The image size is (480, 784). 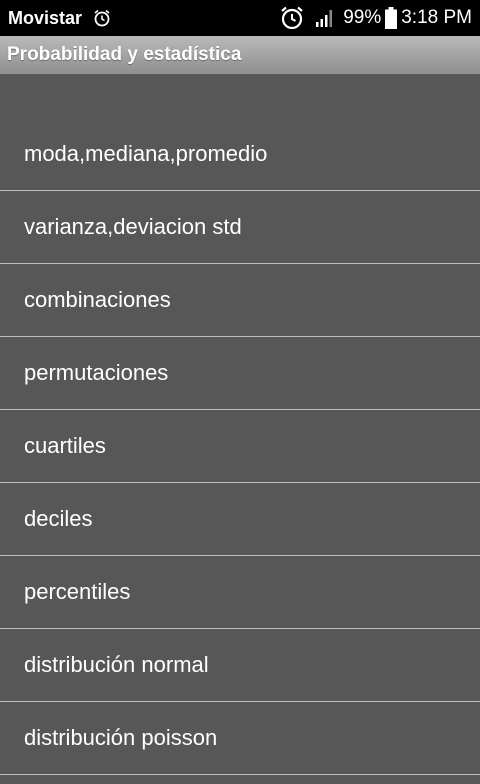 What do you see at coordinates (240, 665) in the screenshot?
I see `list-item-distribucion-normal: distribución normal` at bounding box center [240, 665].